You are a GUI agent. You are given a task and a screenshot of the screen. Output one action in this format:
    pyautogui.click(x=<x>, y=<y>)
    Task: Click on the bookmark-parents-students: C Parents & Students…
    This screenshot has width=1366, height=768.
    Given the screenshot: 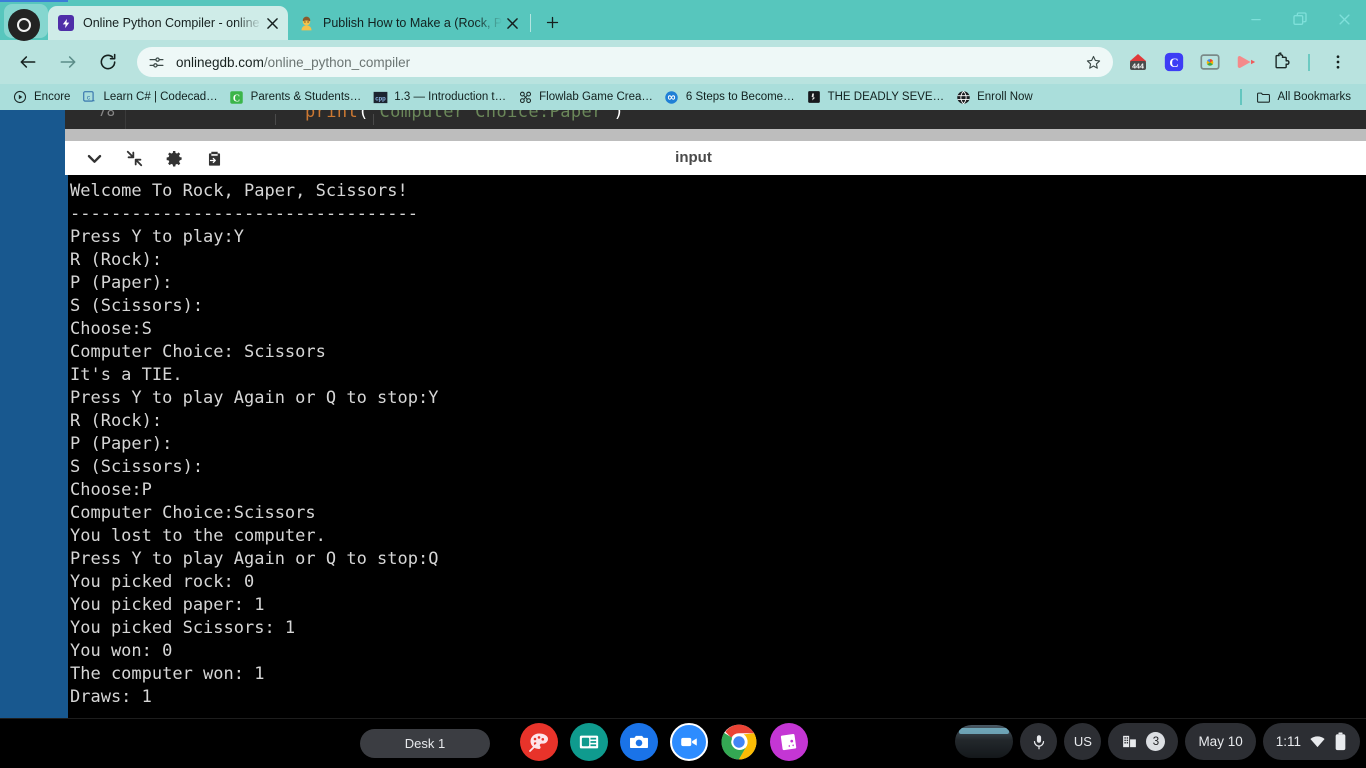 What is the action you would take?
    pyautogui.click(x=297, y=97)
    